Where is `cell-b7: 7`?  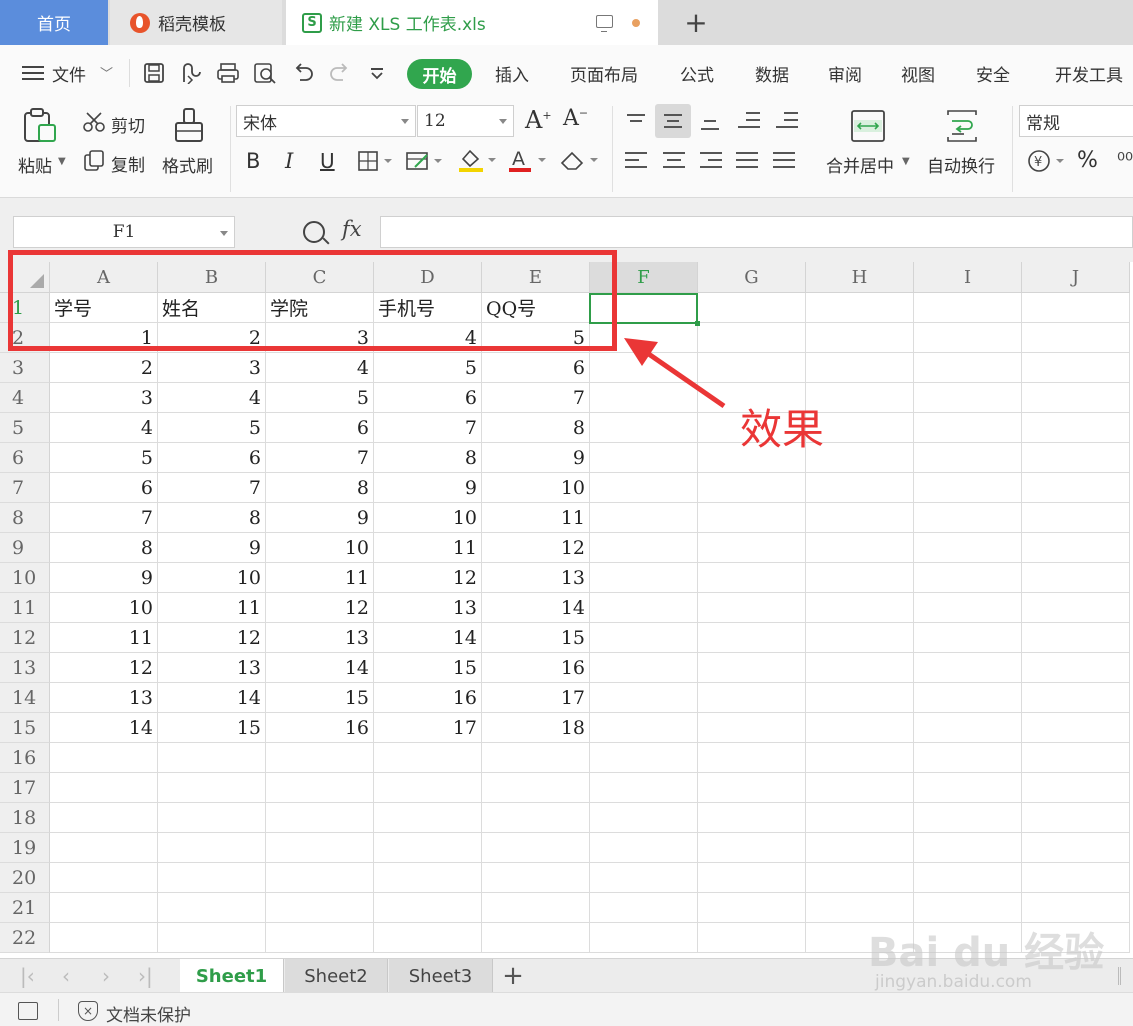
cell-b7: 7 is located at coordinates (212, 488).